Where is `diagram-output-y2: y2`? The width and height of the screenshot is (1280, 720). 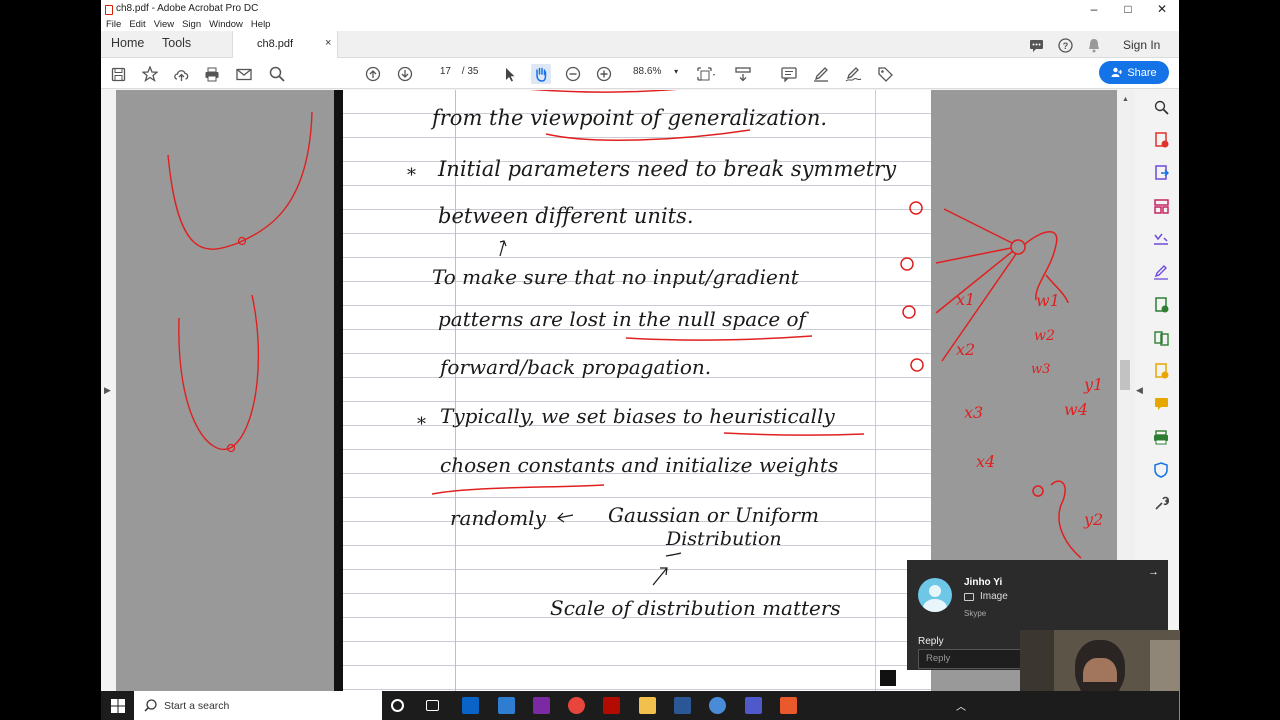
diagram-output-y2: y2 is located at coordinates (1093, 519).